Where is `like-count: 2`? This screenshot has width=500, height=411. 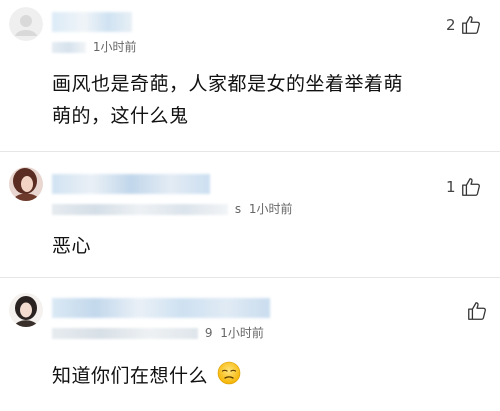 like-count: 2 is located at coordinates (451, 25).